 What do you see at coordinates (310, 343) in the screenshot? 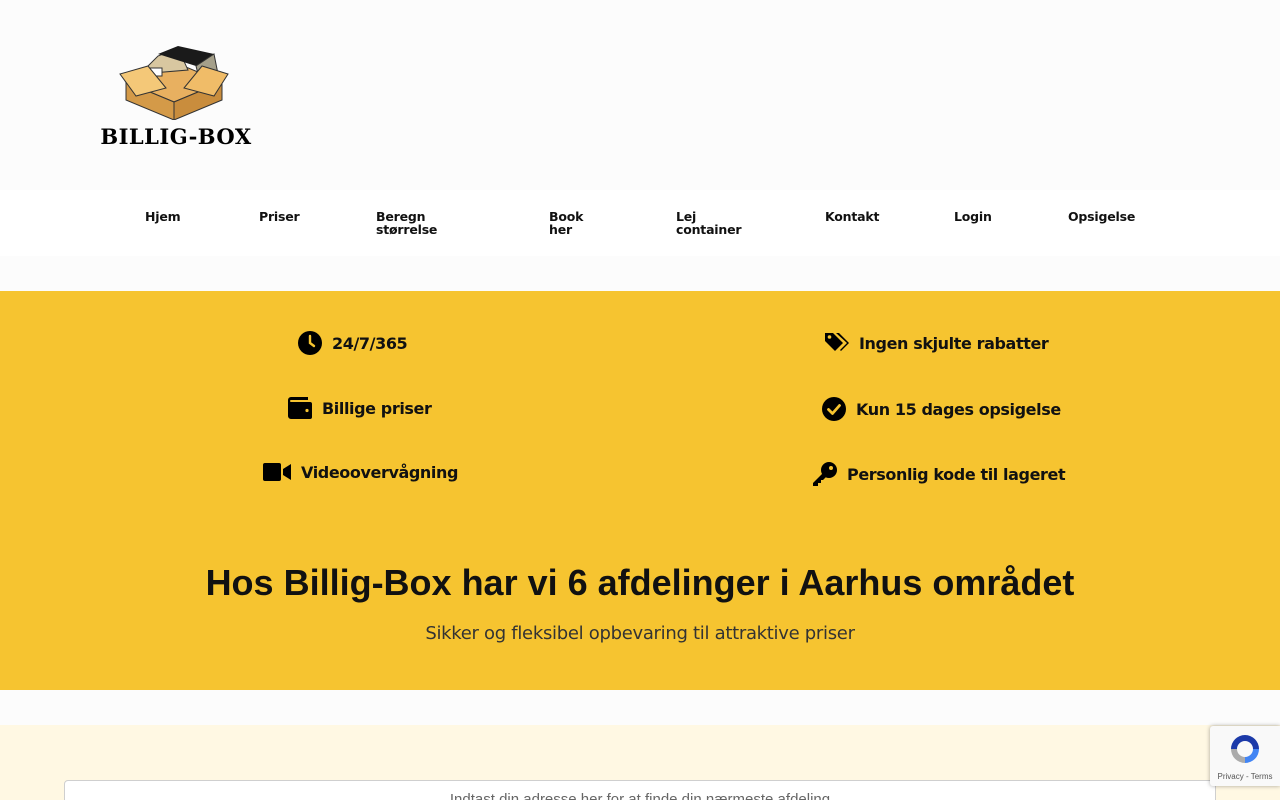
I see `clock-icon` at bounding box center [310, 343].